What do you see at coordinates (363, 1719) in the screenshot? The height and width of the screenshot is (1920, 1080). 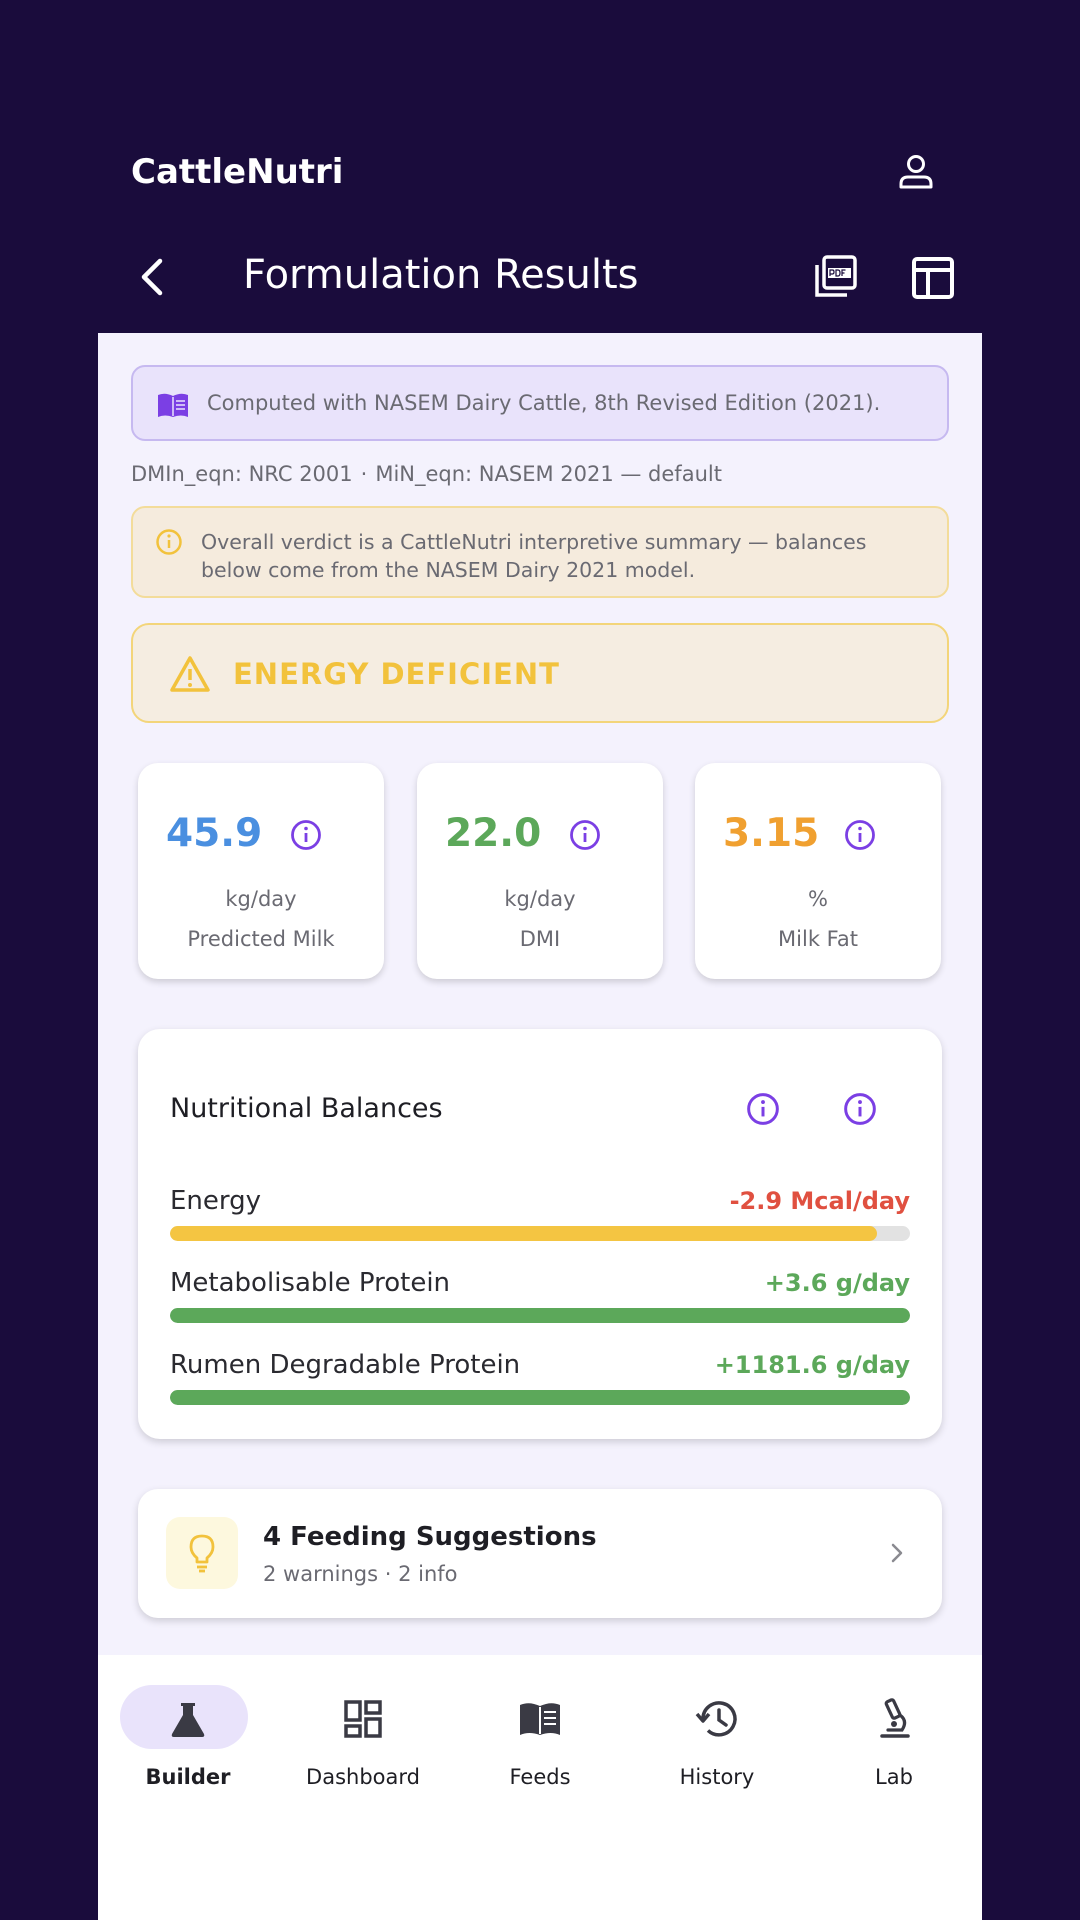 I see `dashboard-icon` at bounding box center [363, 1719].